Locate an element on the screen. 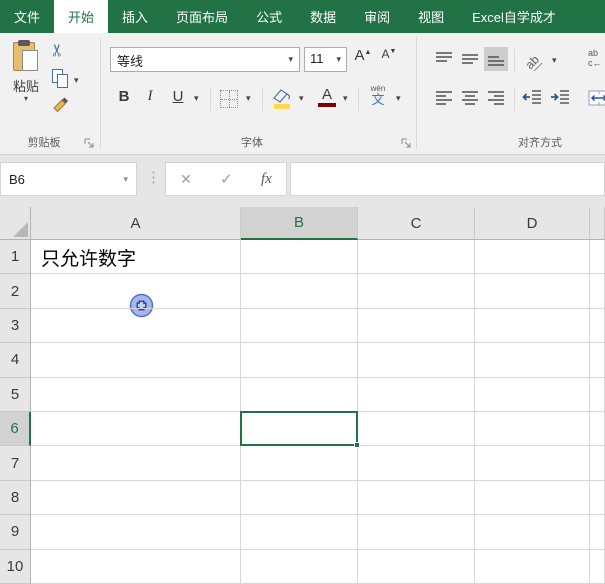  row-header: 1 is located at coordinates (15, 257).